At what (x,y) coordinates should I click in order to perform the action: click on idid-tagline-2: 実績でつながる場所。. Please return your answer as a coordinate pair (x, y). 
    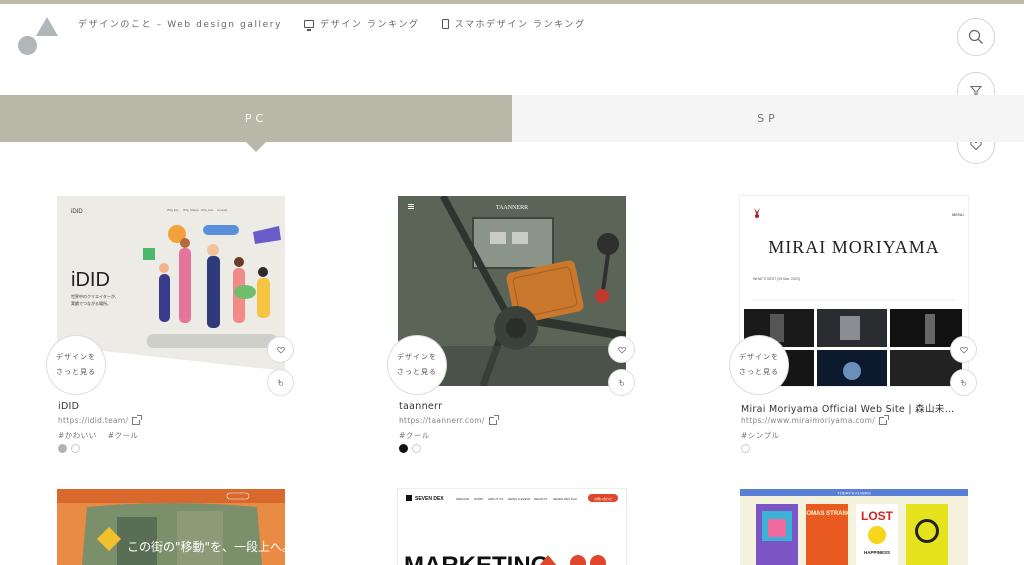
    Looking at the image, I should click on (91, 303).